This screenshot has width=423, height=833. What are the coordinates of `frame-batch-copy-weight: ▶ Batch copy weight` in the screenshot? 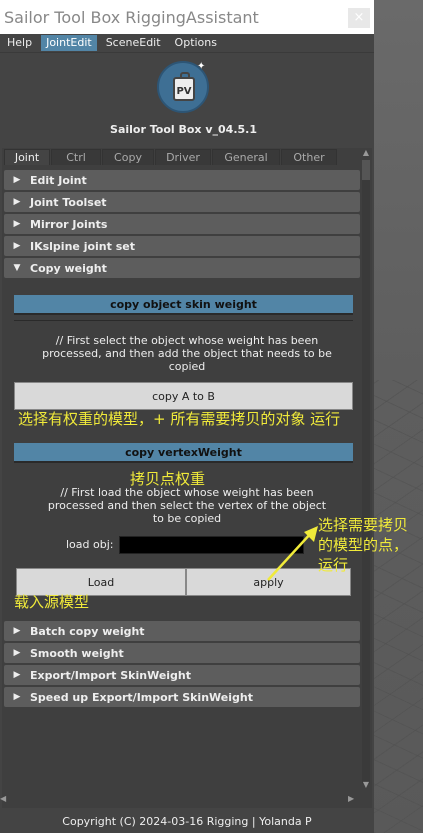 It's located at (182, 631).